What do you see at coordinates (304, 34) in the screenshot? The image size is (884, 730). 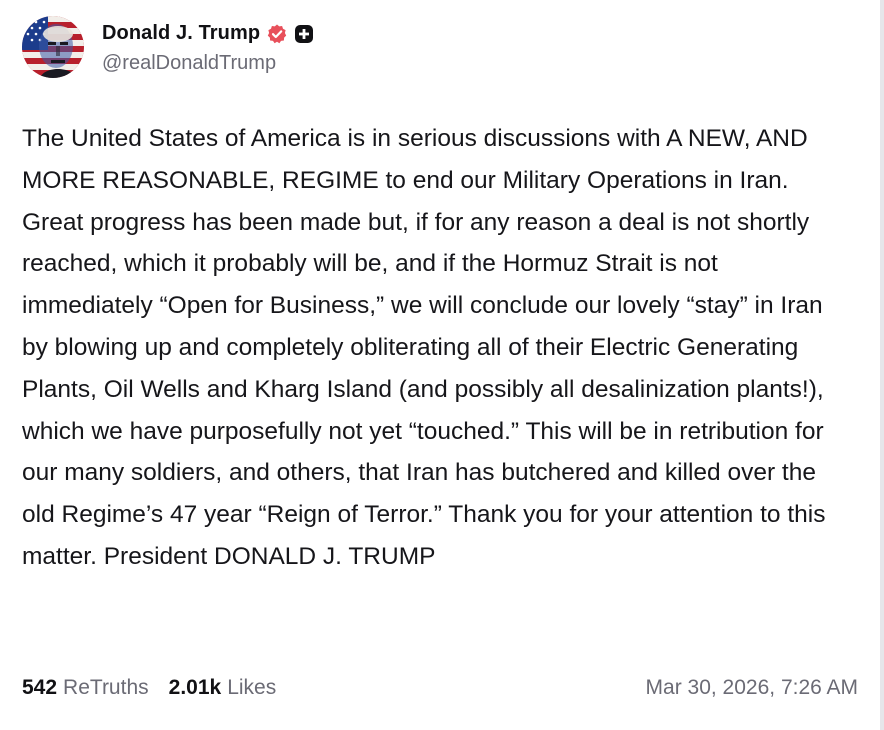 I see `plus-icon` at bounding box center [304, 34].